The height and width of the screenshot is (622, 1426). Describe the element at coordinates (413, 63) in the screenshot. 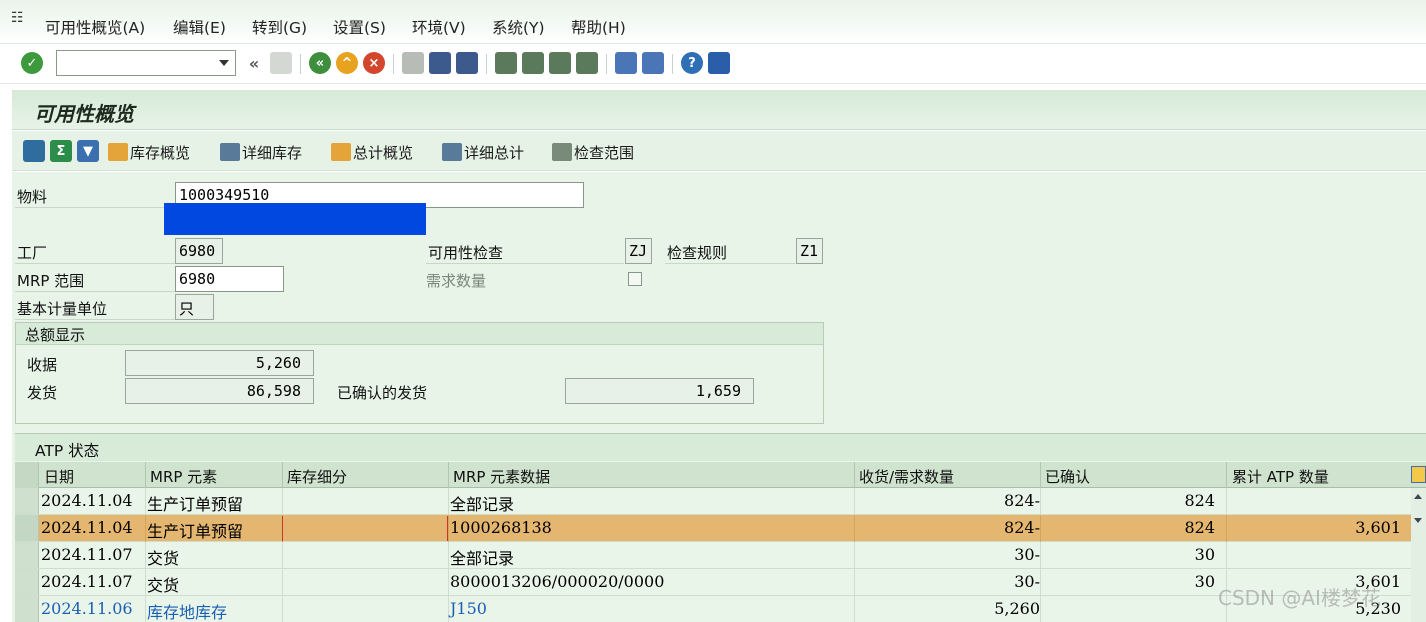

I see `print-icon` at that location.